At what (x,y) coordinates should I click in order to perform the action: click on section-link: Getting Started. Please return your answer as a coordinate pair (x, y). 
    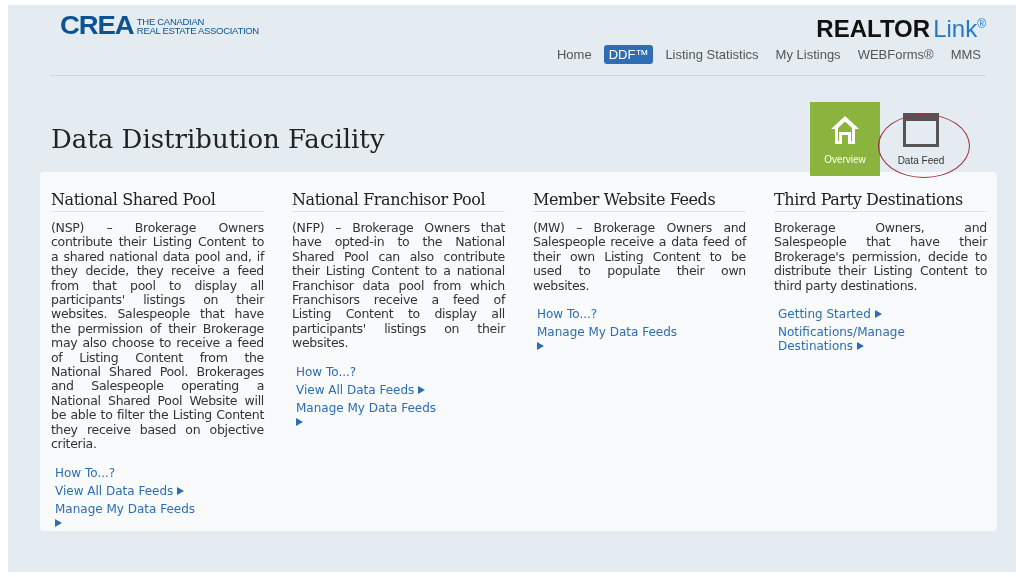
    Looking at the image, I should click on (830, 314).